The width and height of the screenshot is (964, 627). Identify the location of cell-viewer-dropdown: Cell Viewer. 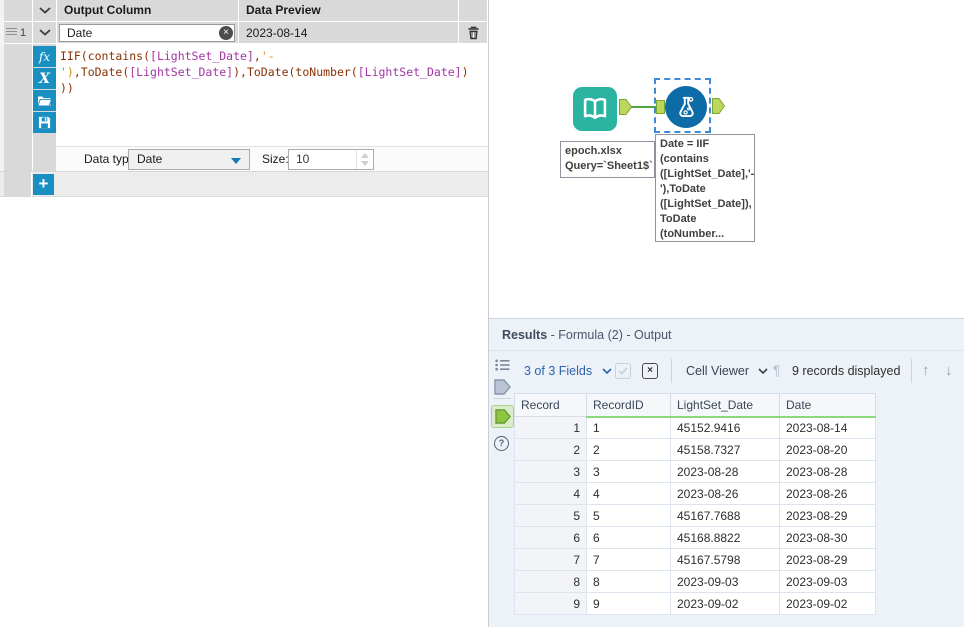
(727, 371).